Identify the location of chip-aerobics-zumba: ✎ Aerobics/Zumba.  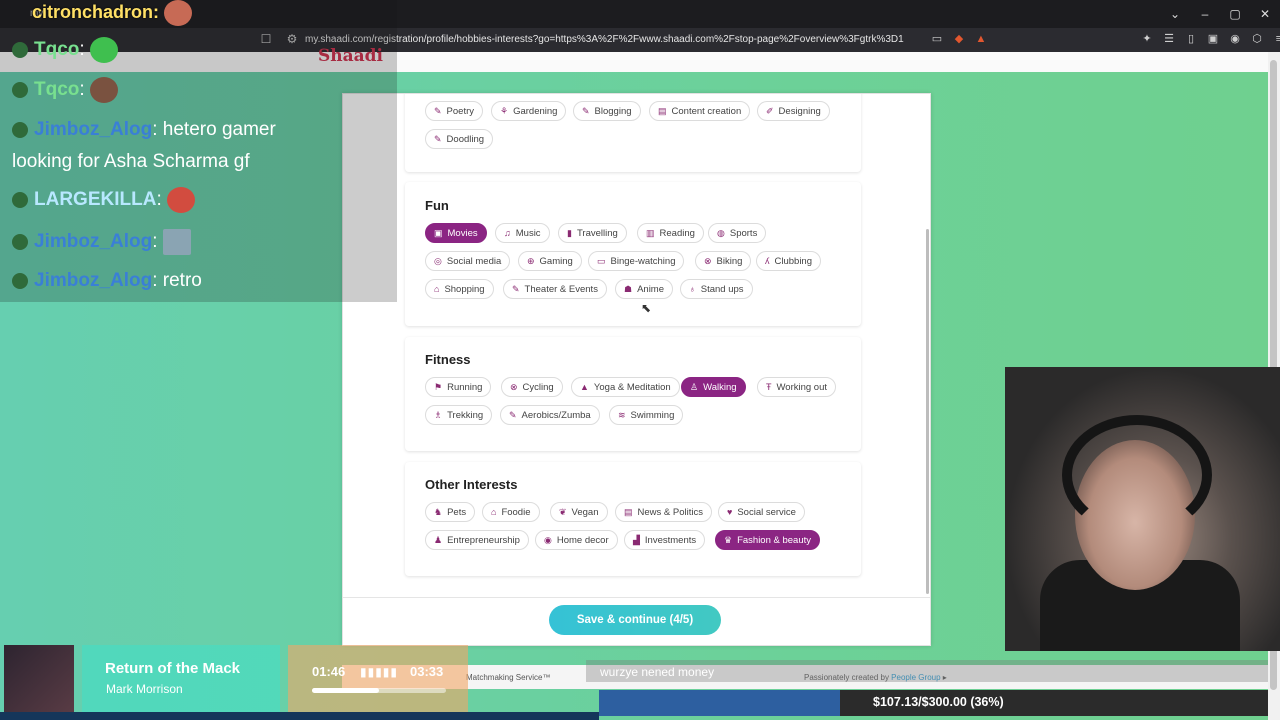
(550, 415).